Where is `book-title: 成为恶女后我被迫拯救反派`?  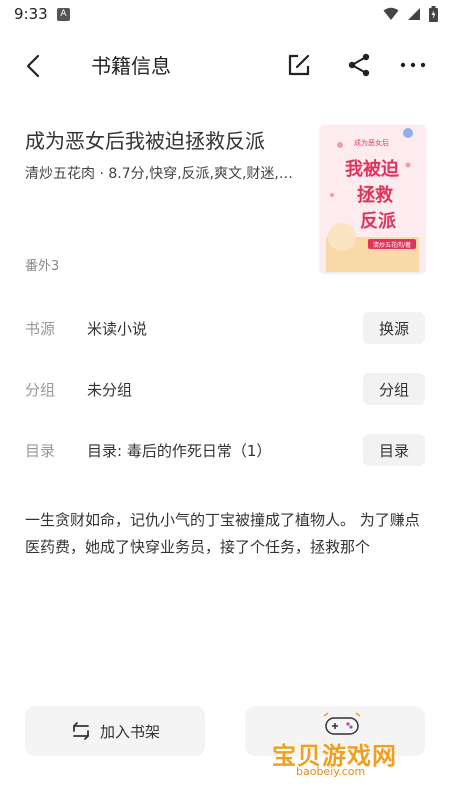 book-title: 成为恶女后我被迫拯救反派 is located at coordinates (145, 141).